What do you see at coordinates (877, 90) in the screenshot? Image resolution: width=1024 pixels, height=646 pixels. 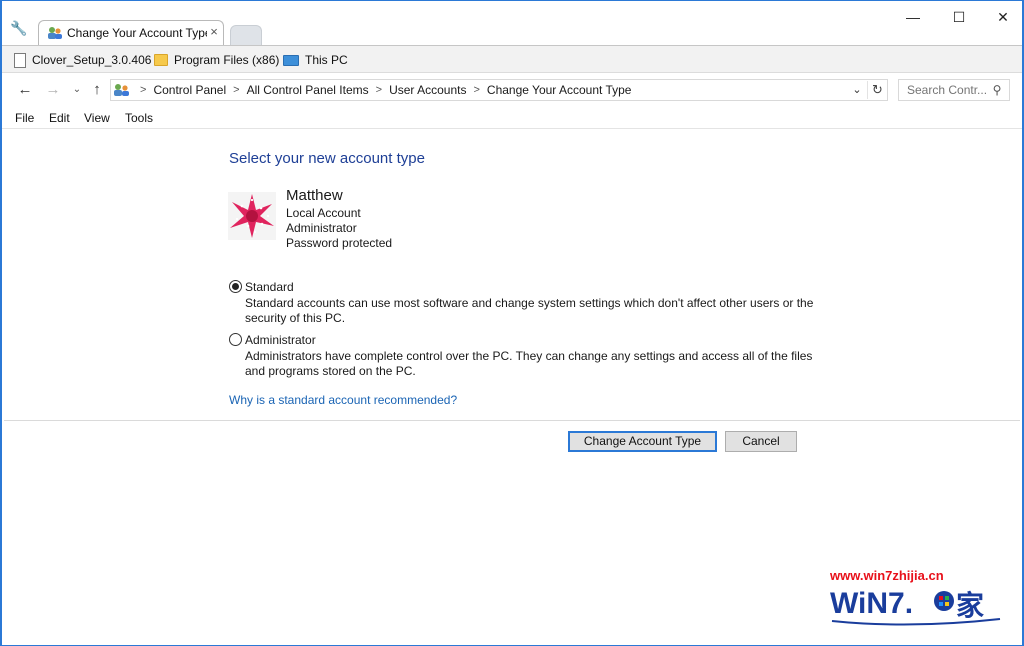 I see `refresh-icon: ↻` at bounding box center [877, 90].